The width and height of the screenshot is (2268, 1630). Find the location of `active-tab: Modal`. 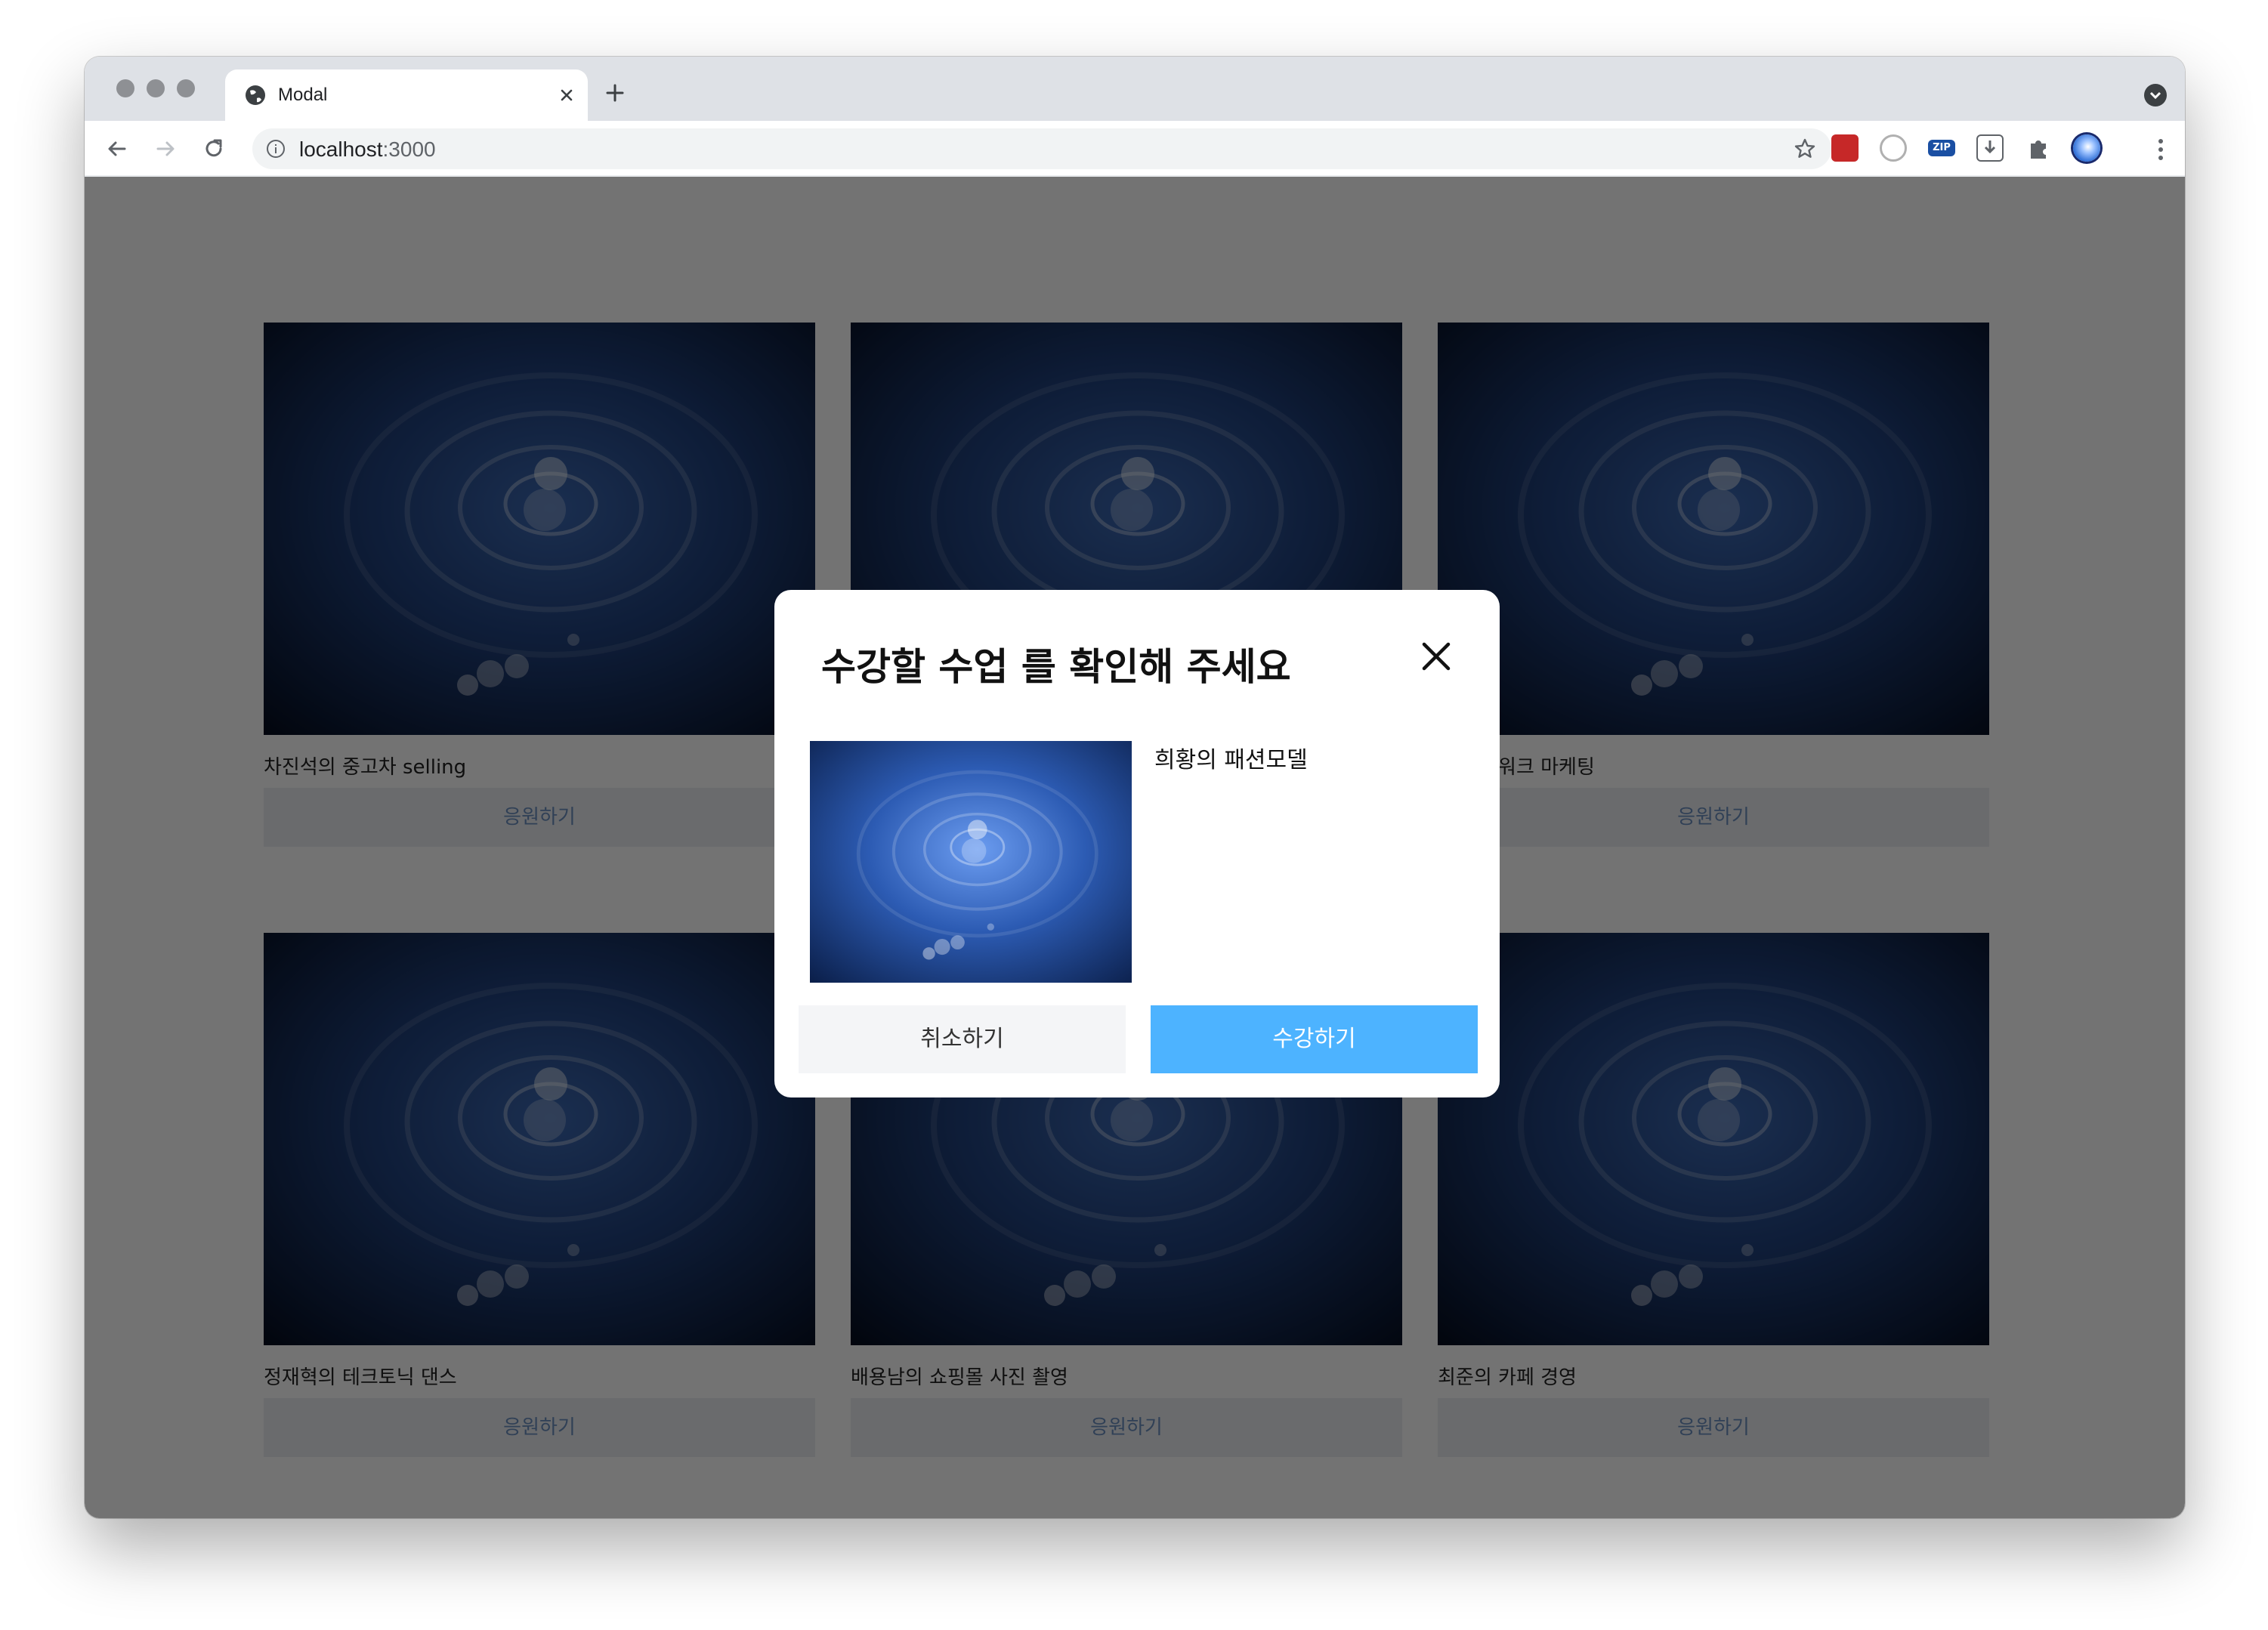

active-tab: Modal is located at coordinates (406, 95).